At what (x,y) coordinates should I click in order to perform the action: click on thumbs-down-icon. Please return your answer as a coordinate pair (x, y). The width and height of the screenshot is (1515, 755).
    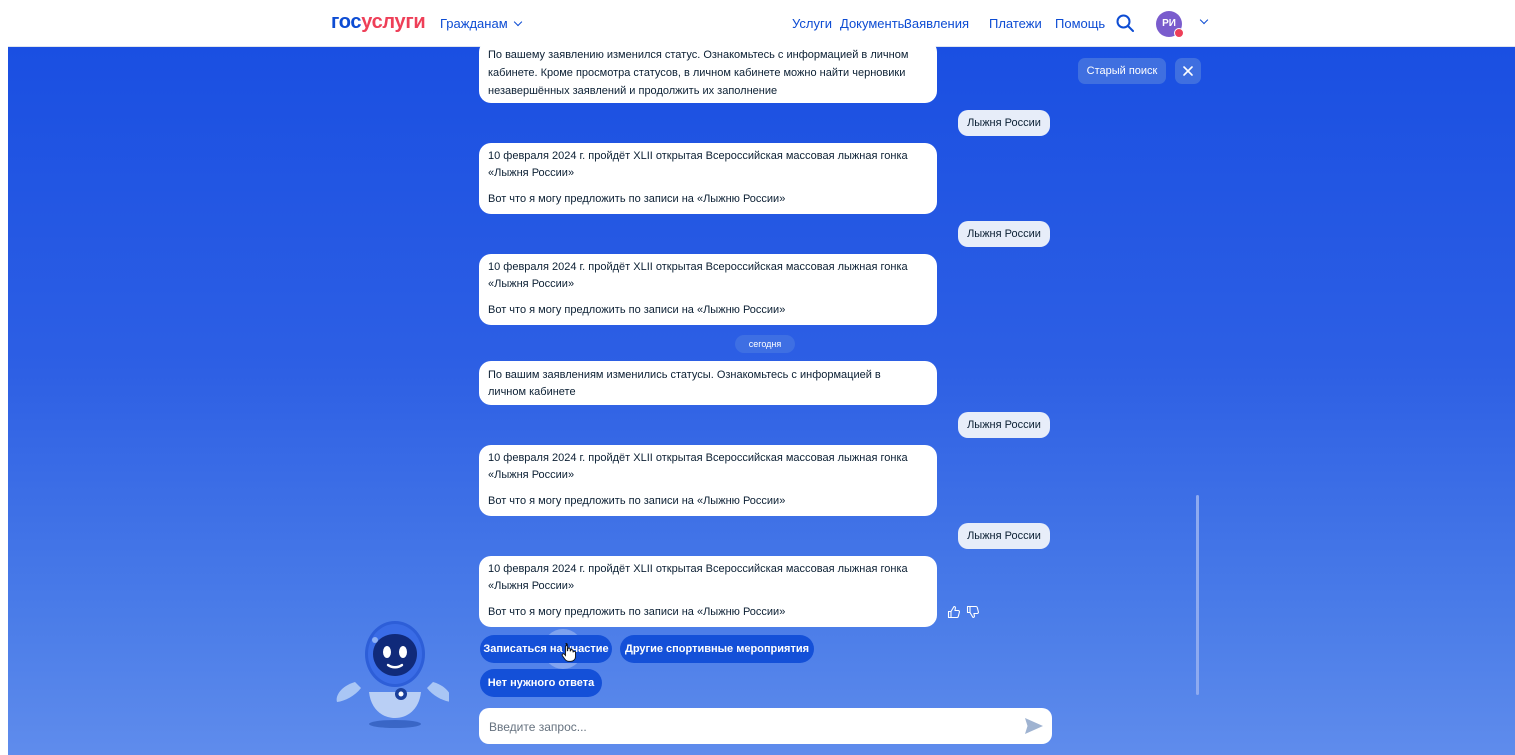
    Looking at the image, I should click on (973, 612).